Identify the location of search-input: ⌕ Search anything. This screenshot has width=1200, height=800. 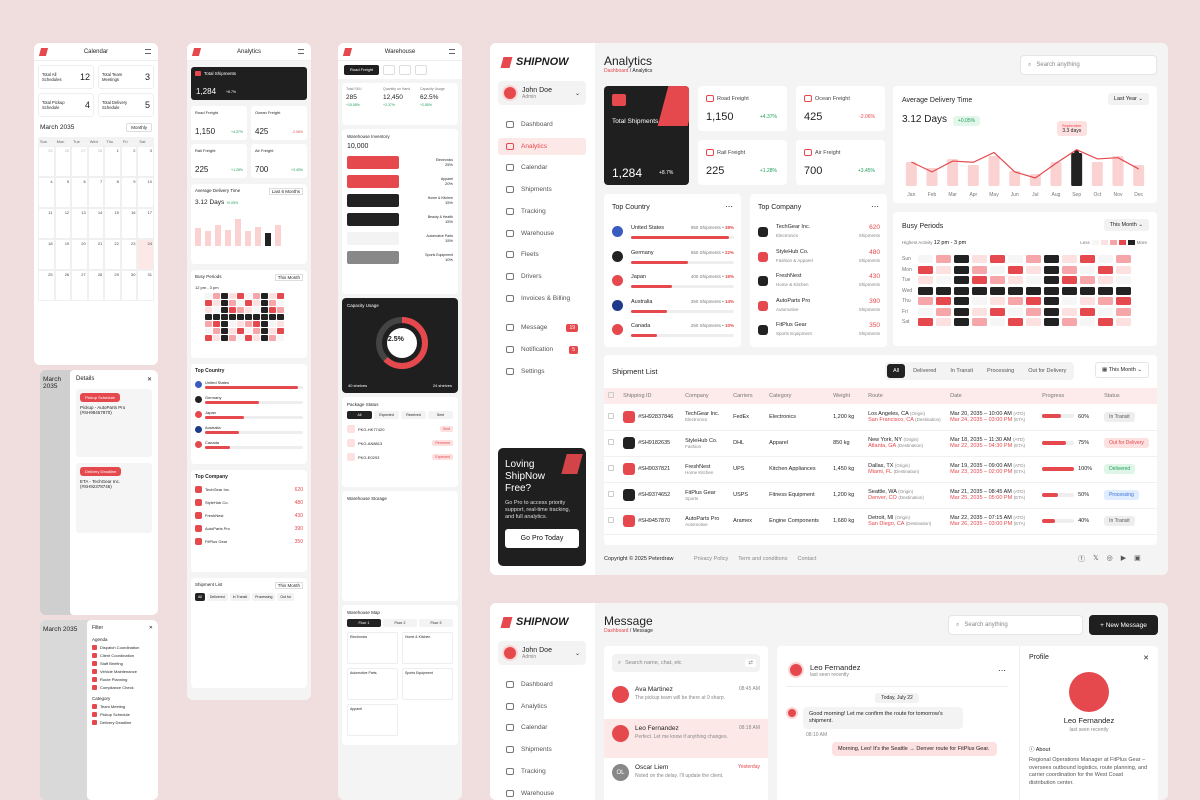
(1088, 65).